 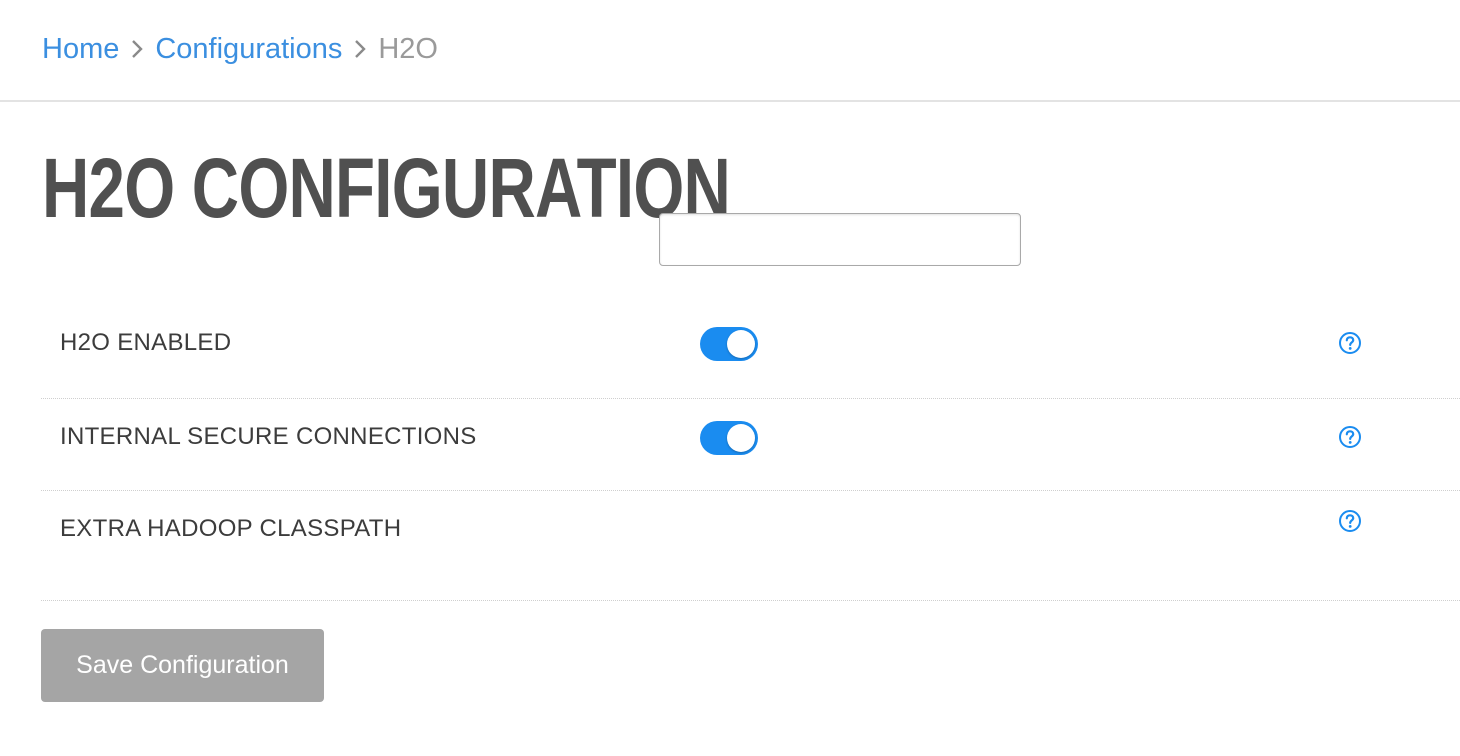 I want to click on setting-row-extra-hadoop-classpath: EXTRA HADOOP CLASSPATH, so click(x=750, y=546).